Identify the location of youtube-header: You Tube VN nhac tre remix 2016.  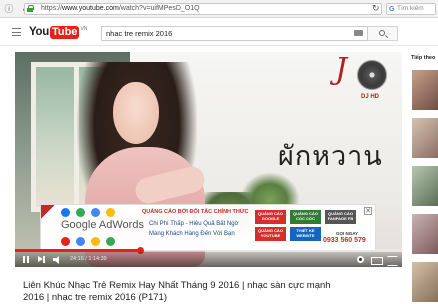
(219, 32).